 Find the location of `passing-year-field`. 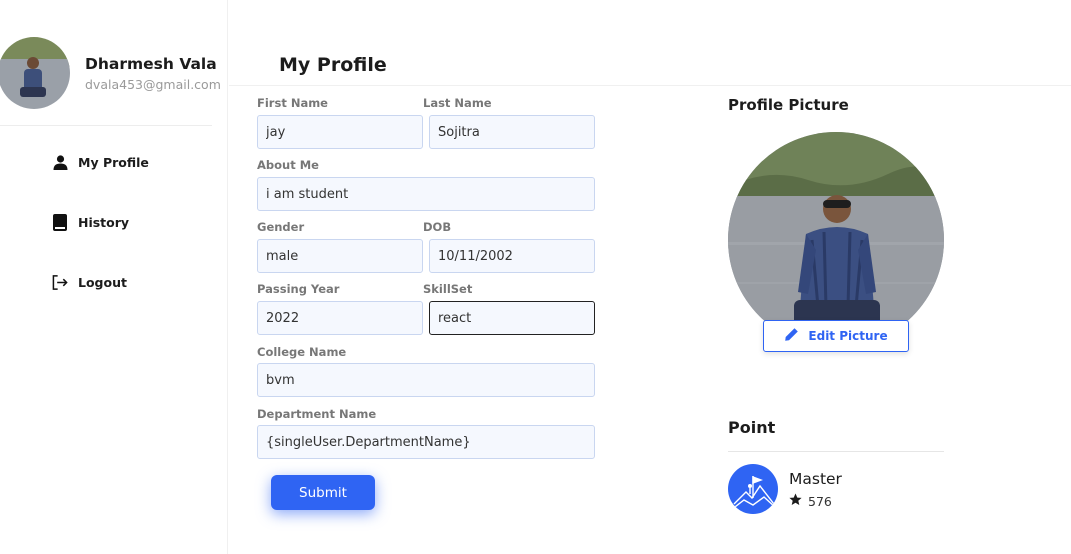

passing-year-field is located at coordinates (340, 318).